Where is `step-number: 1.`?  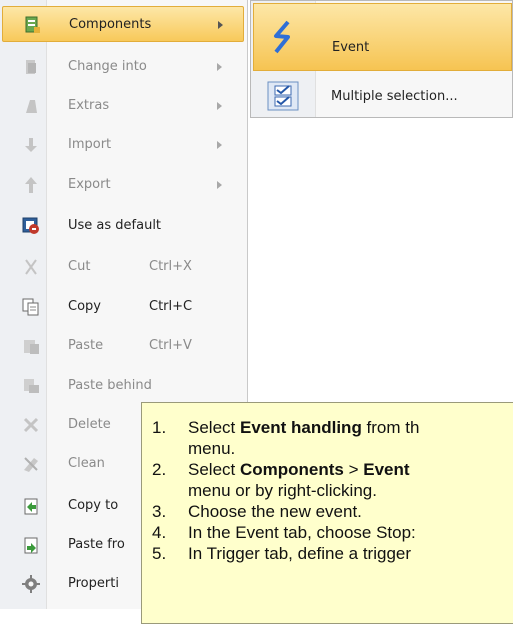
step-number: 1. is located at coordinates (159, 427).